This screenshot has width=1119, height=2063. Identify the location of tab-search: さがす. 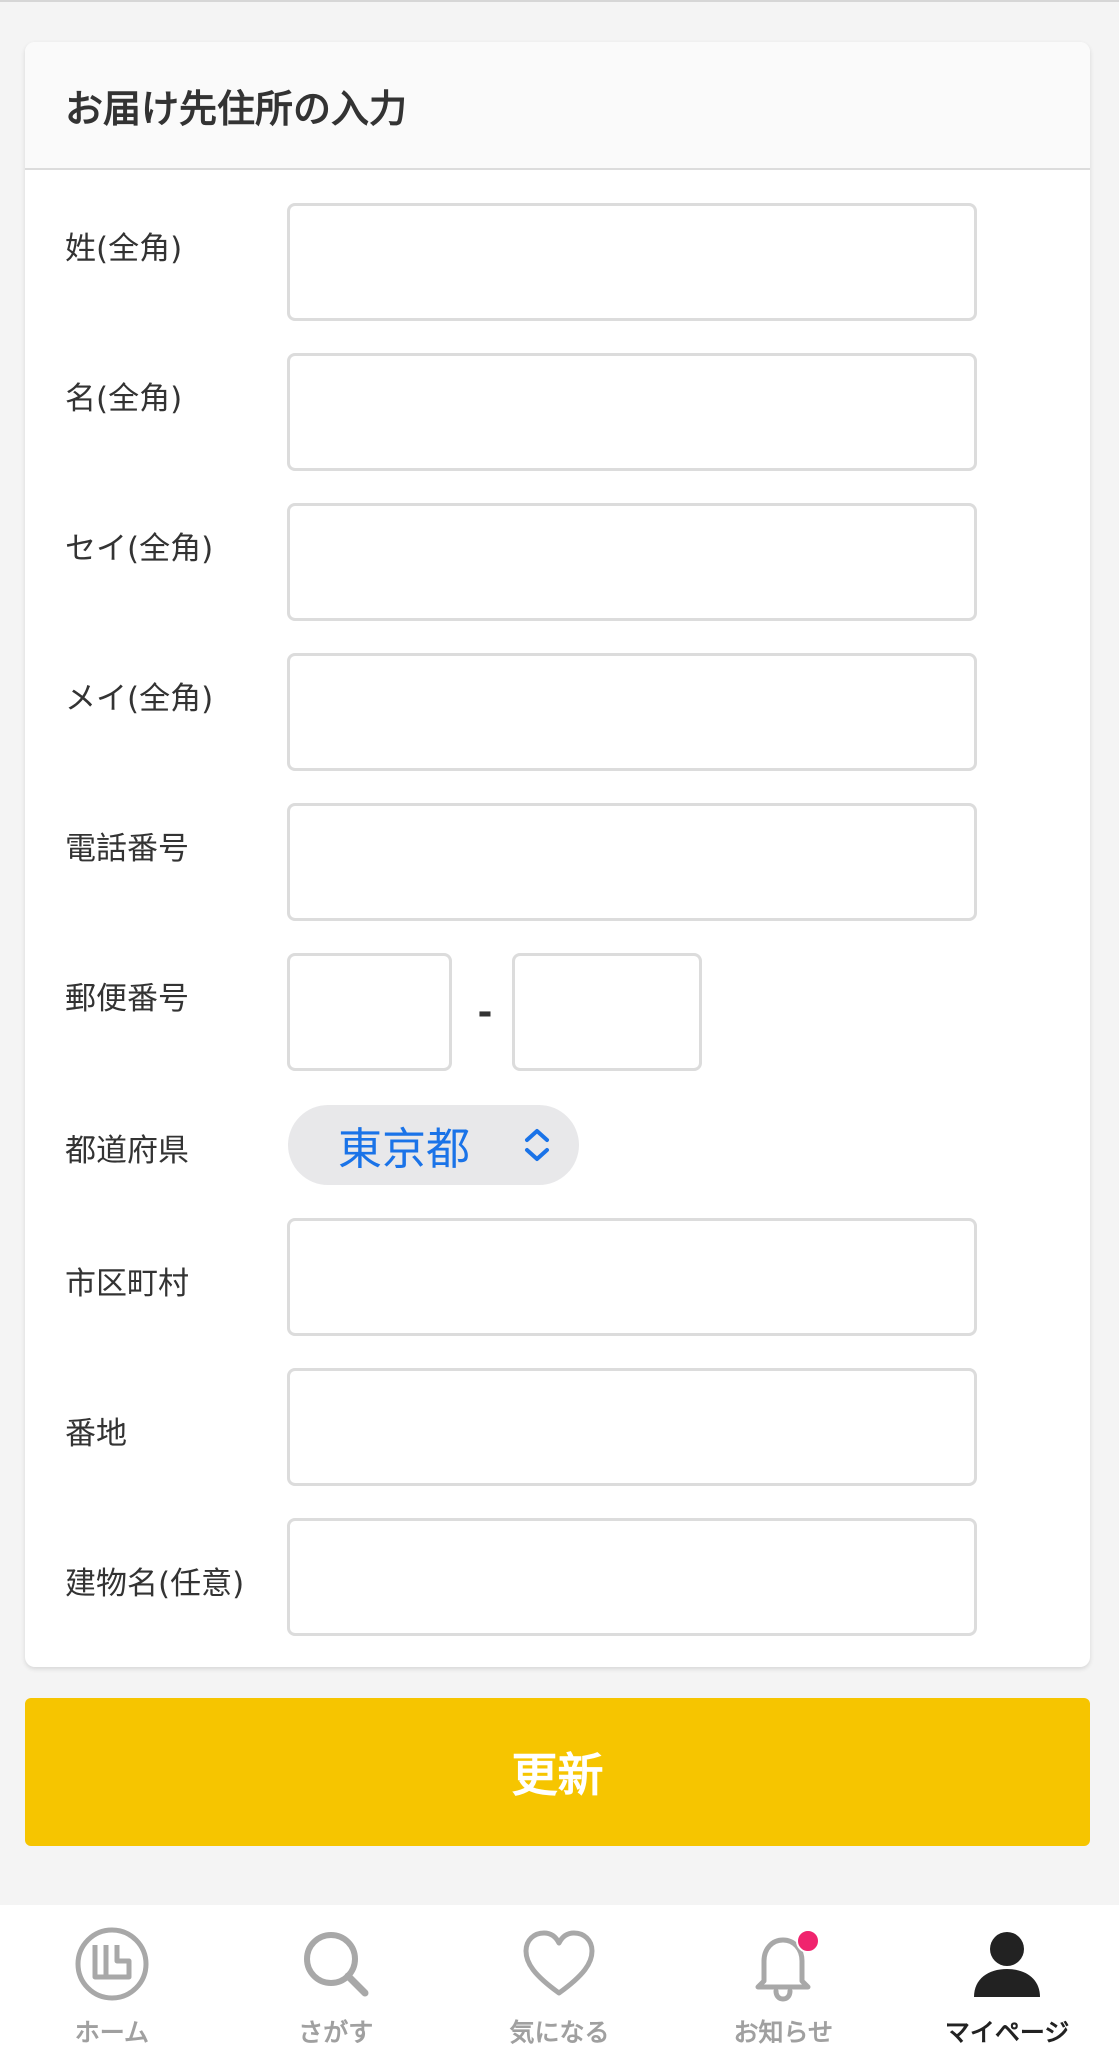
(336, 1984).